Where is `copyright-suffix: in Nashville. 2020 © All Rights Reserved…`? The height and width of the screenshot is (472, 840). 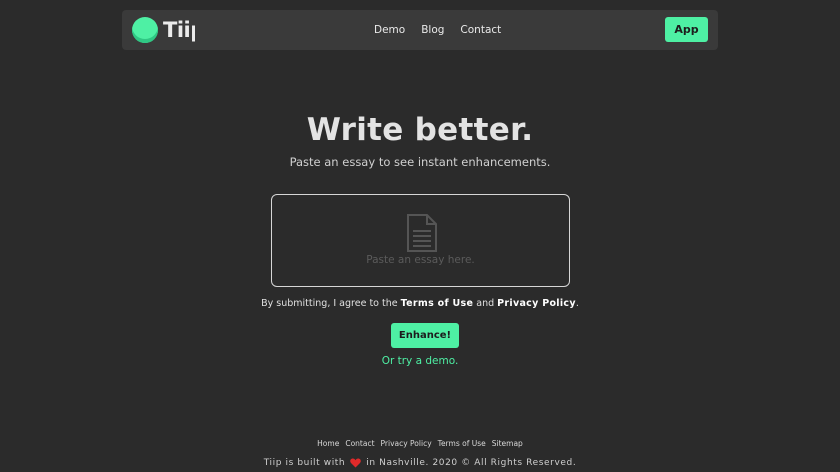 copyright-suffix: in Nashville. 2020 © All Rights Reserved… is located at coordinates (471, 463).